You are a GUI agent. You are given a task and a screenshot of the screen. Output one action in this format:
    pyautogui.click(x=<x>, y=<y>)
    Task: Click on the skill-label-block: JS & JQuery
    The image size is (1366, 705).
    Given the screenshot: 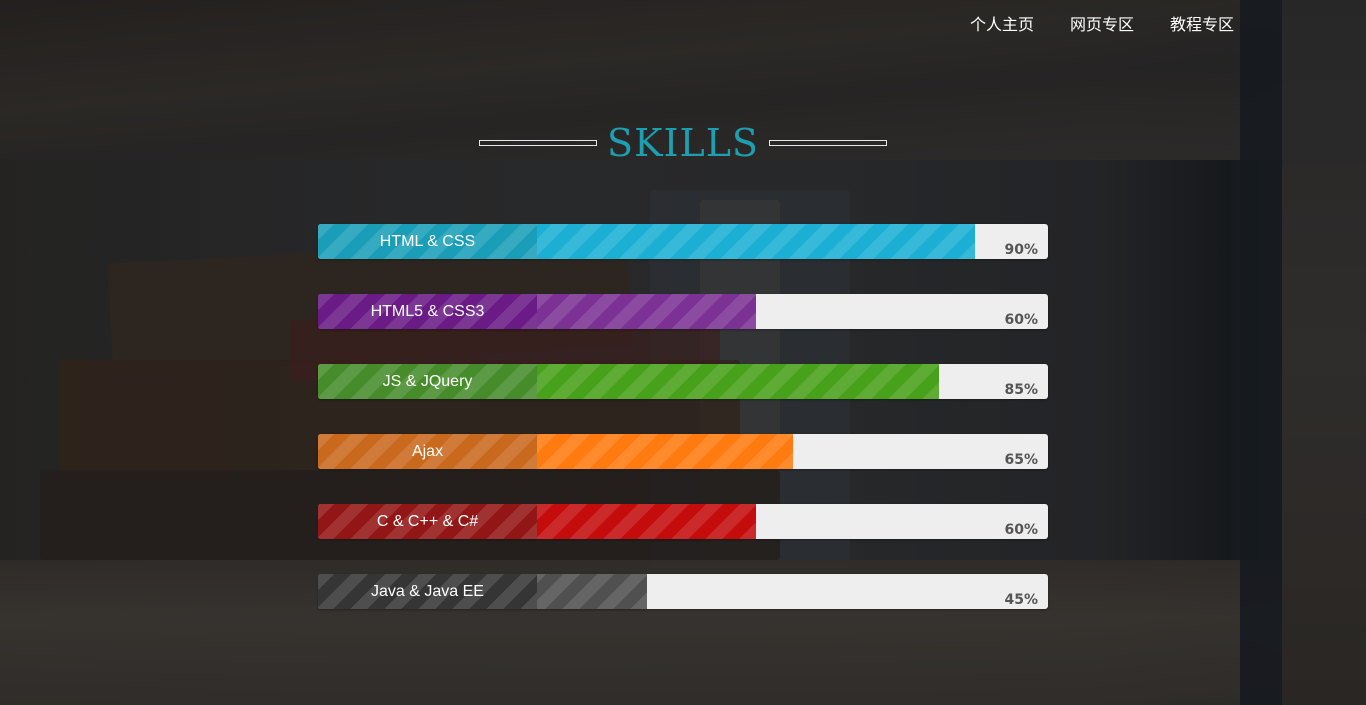 What is the action you would take?
    pyautogui.click(x=427, y=381)
    